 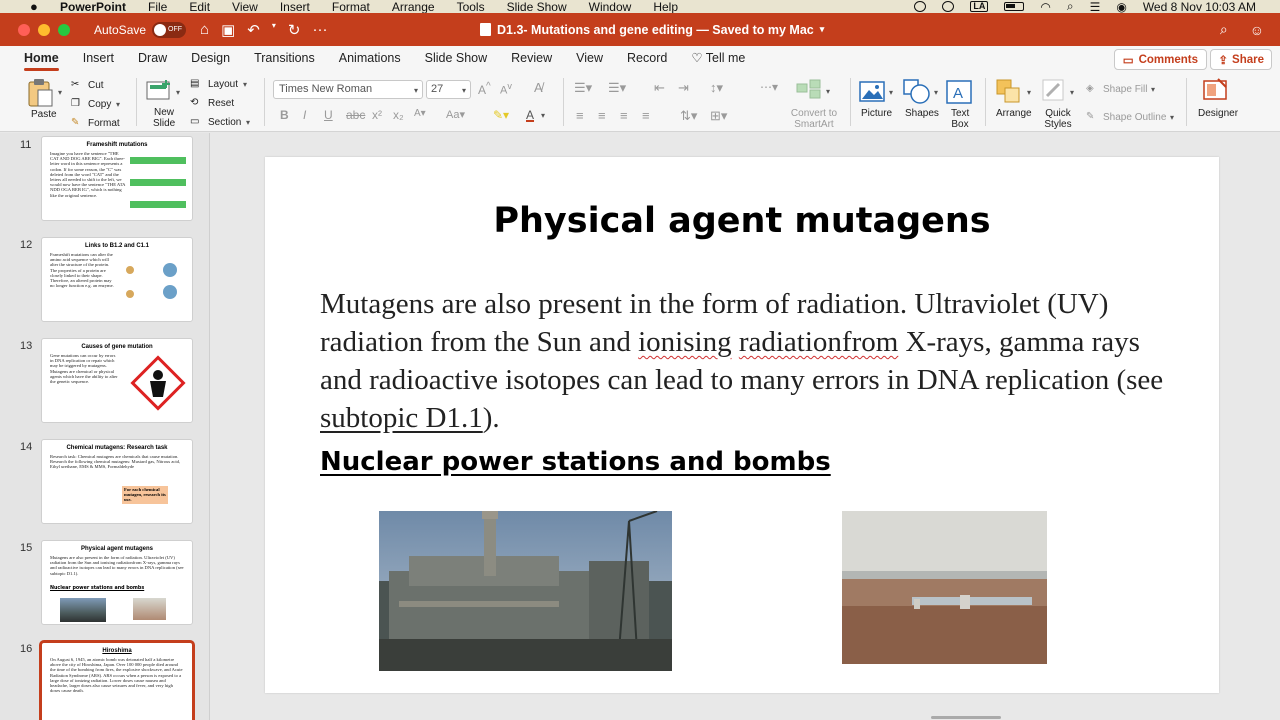 What do you see at coordinates (304, 115) in the screenshot?
I see `italic-icon: I` at bounding box center [304, 115].